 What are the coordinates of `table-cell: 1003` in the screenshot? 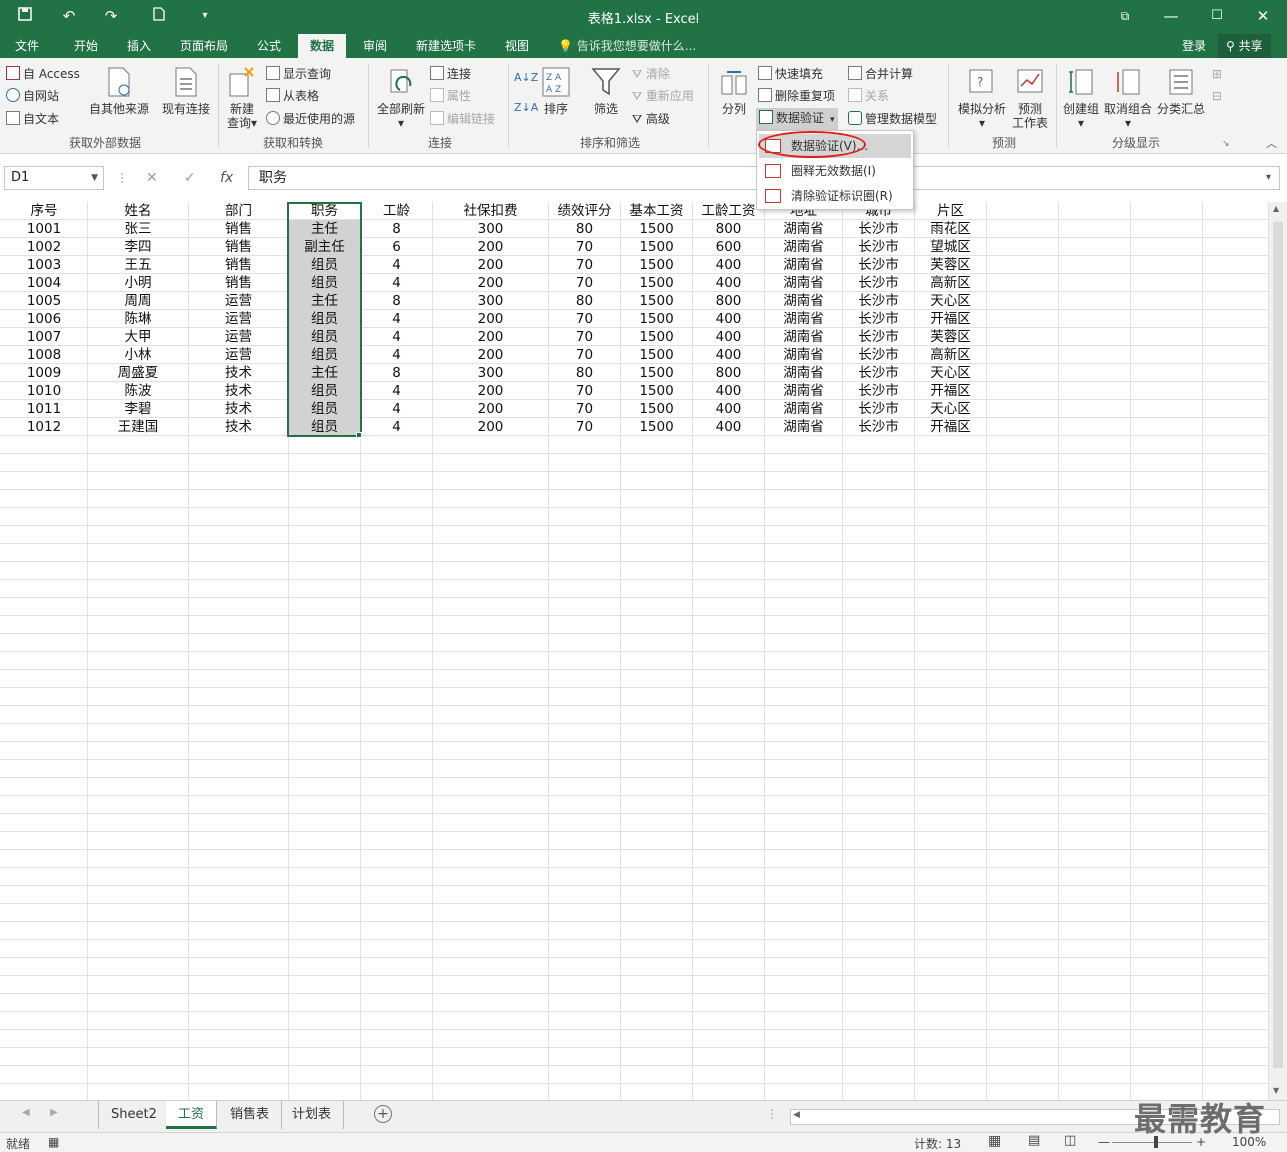 It's located at (44, 265).